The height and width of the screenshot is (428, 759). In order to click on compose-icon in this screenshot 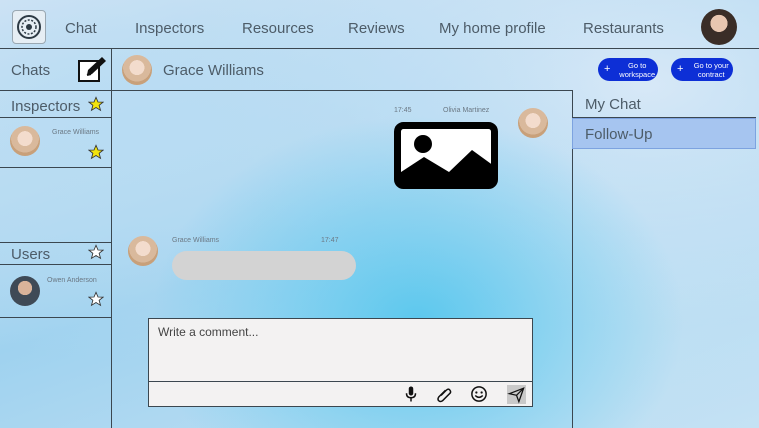, I will do `click(93, 69)`.